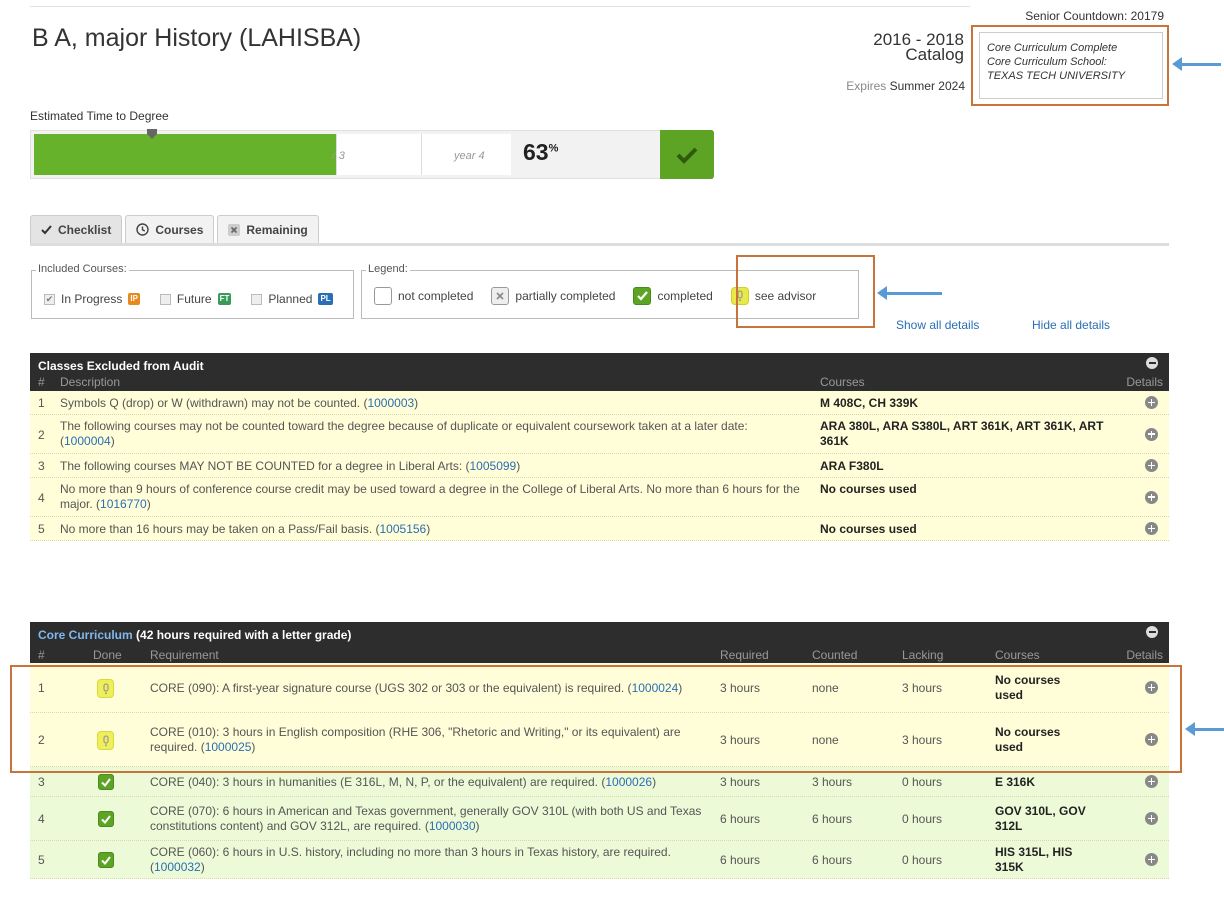 The width and height of the screenshot is (1224, 912). I want to click on rule-link: 1000026, so click(628, 782).